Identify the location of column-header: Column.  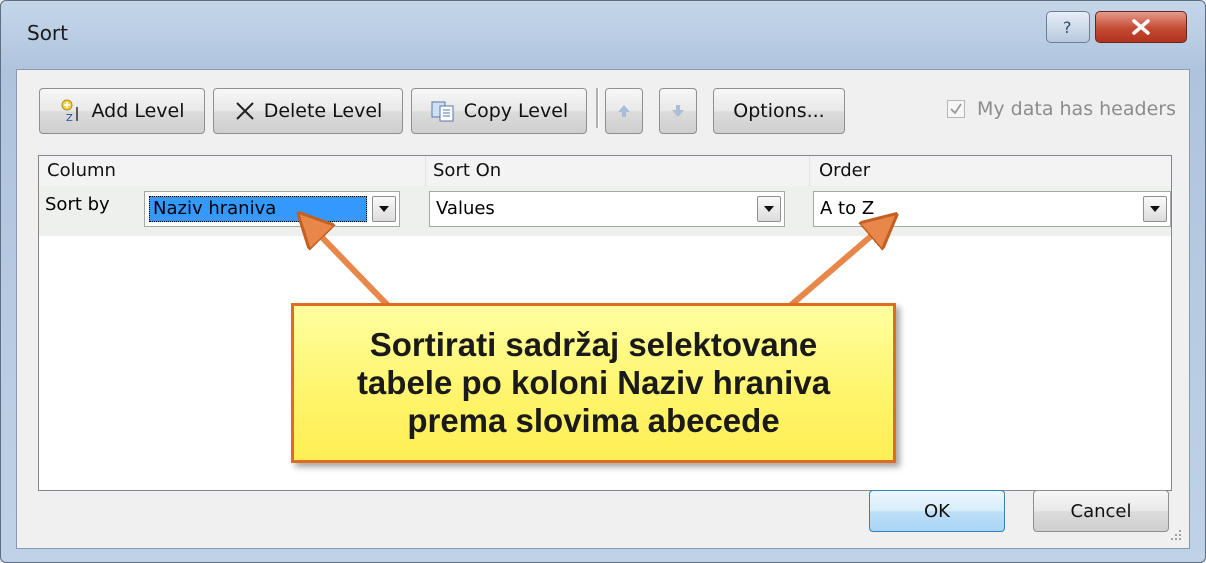
(81, 170).